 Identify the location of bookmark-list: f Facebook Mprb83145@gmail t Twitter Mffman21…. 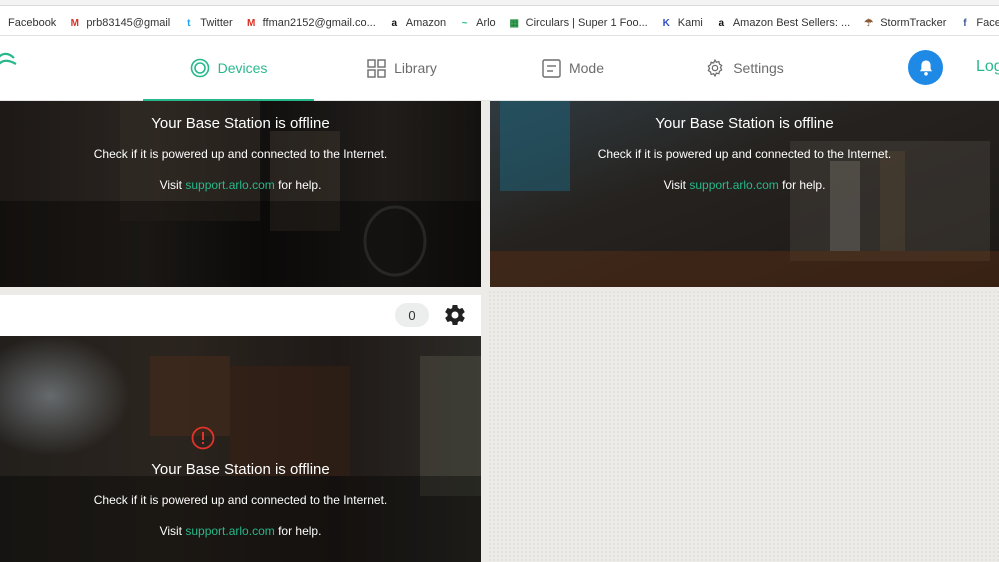
(499, 23).